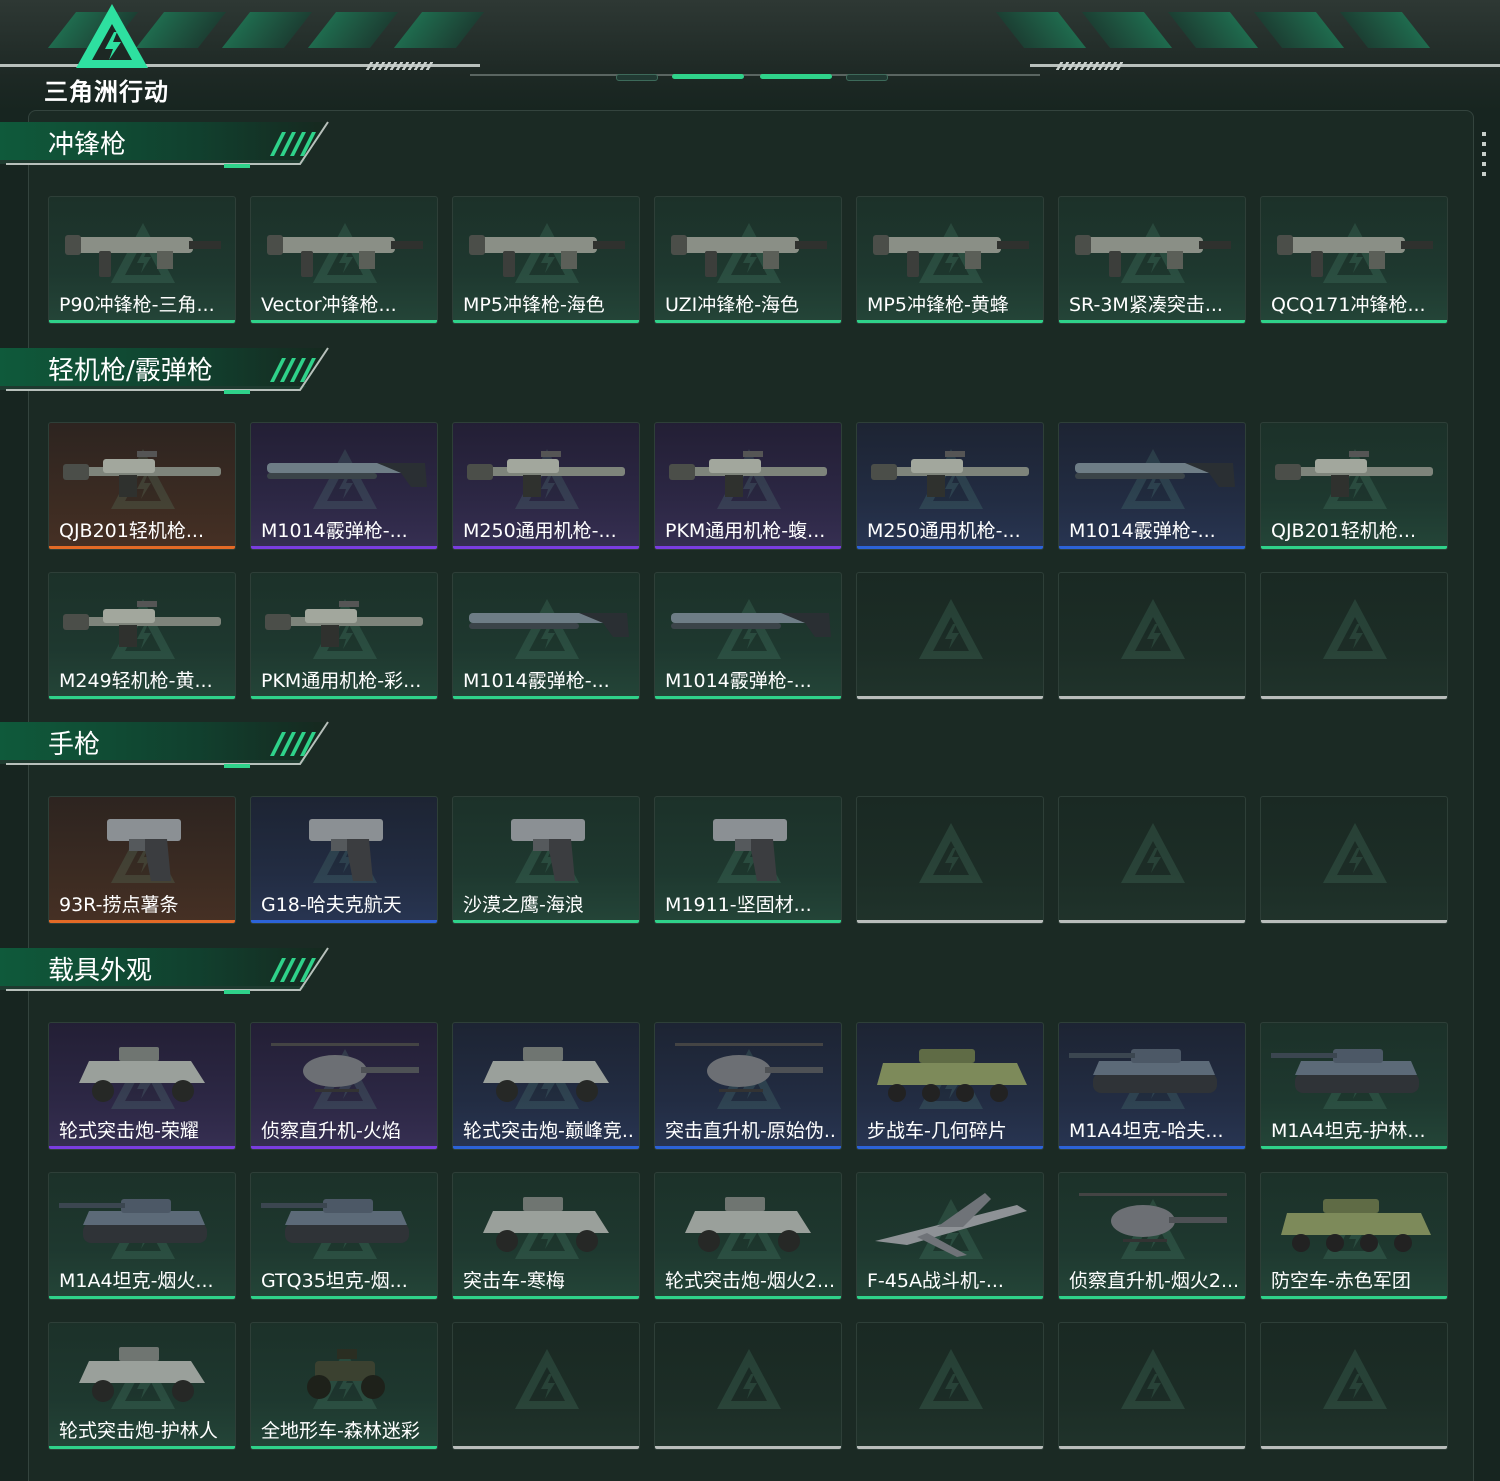 Image resolution: width=1500 pixels, height=1481 pixels. What do you see at coordinates (514, 1281) in the screenshot?
I see `item-name: 突击车-寒梅` at bounding box center [514, 1281].